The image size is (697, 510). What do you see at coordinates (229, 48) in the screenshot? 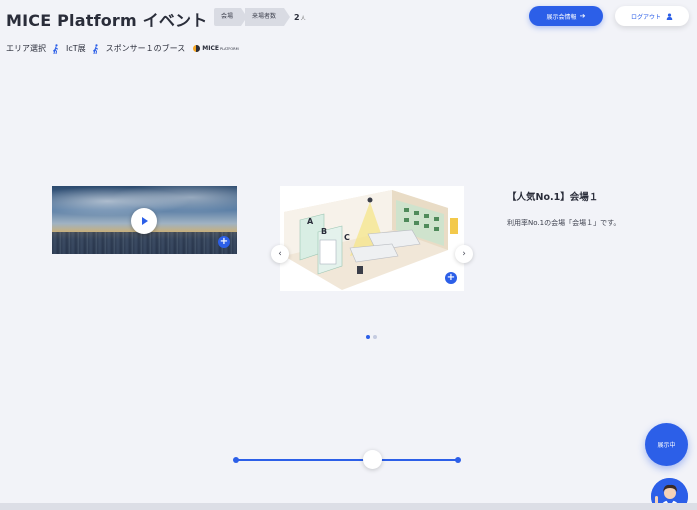
I see `logo-subtext: PLATFORM` at bounding box center [229, 48].